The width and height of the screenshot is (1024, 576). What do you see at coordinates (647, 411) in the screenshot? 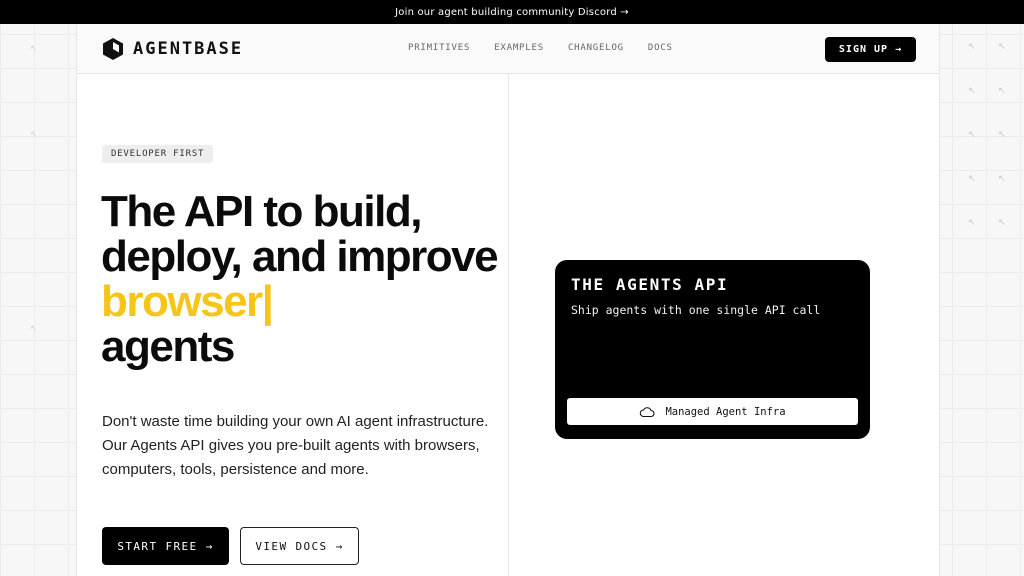
I see `cloud-icon` at bounding box center [647, 411].